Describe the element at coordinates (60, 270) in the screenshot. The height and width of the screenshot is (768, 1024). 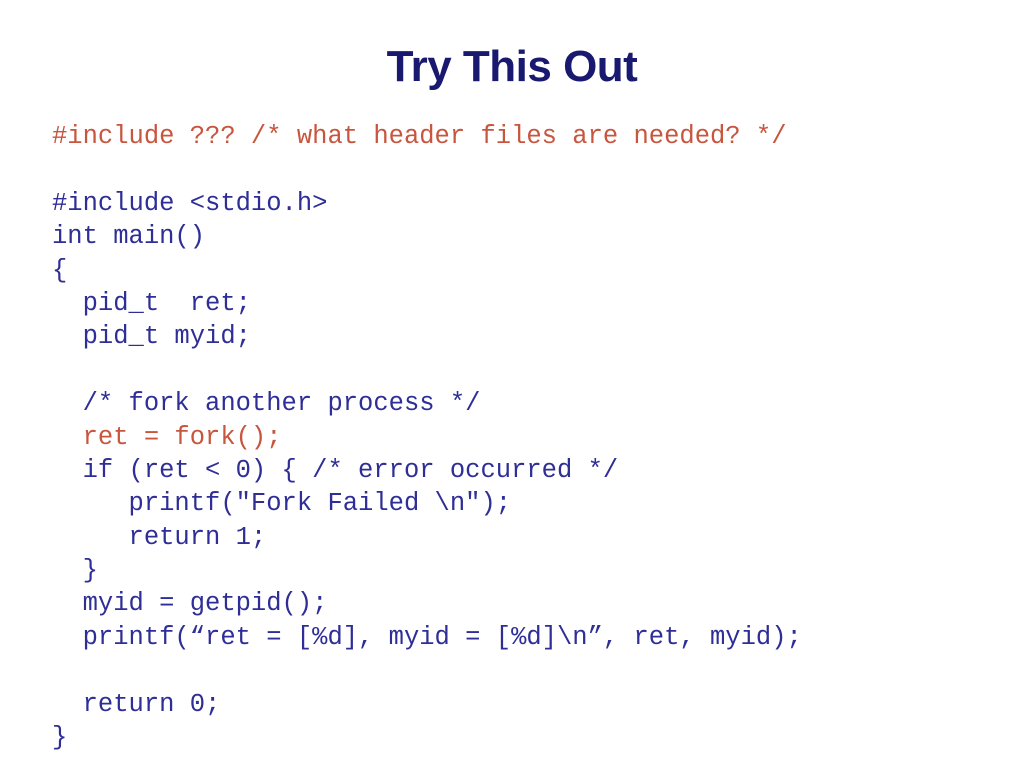
I see `code-line: {` at that location.